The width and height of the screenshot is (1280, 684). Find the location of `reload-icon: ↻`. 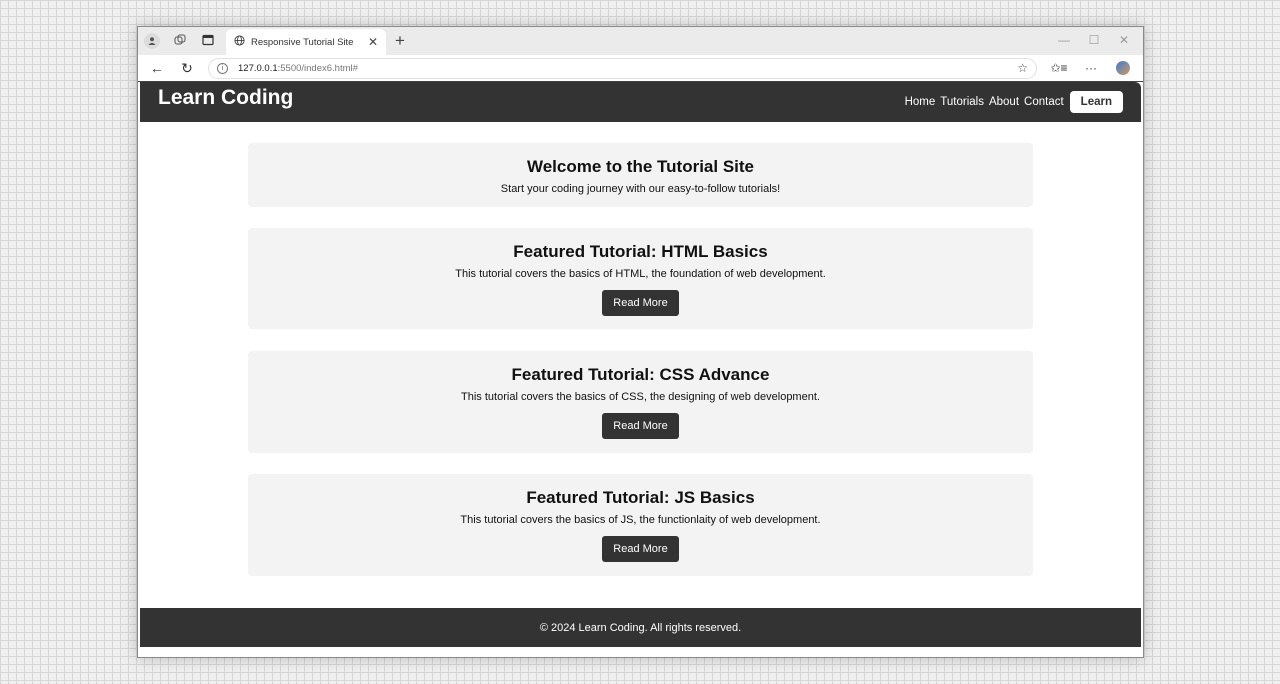

reload-icon: ↻ is located at coordinates (187, 67).